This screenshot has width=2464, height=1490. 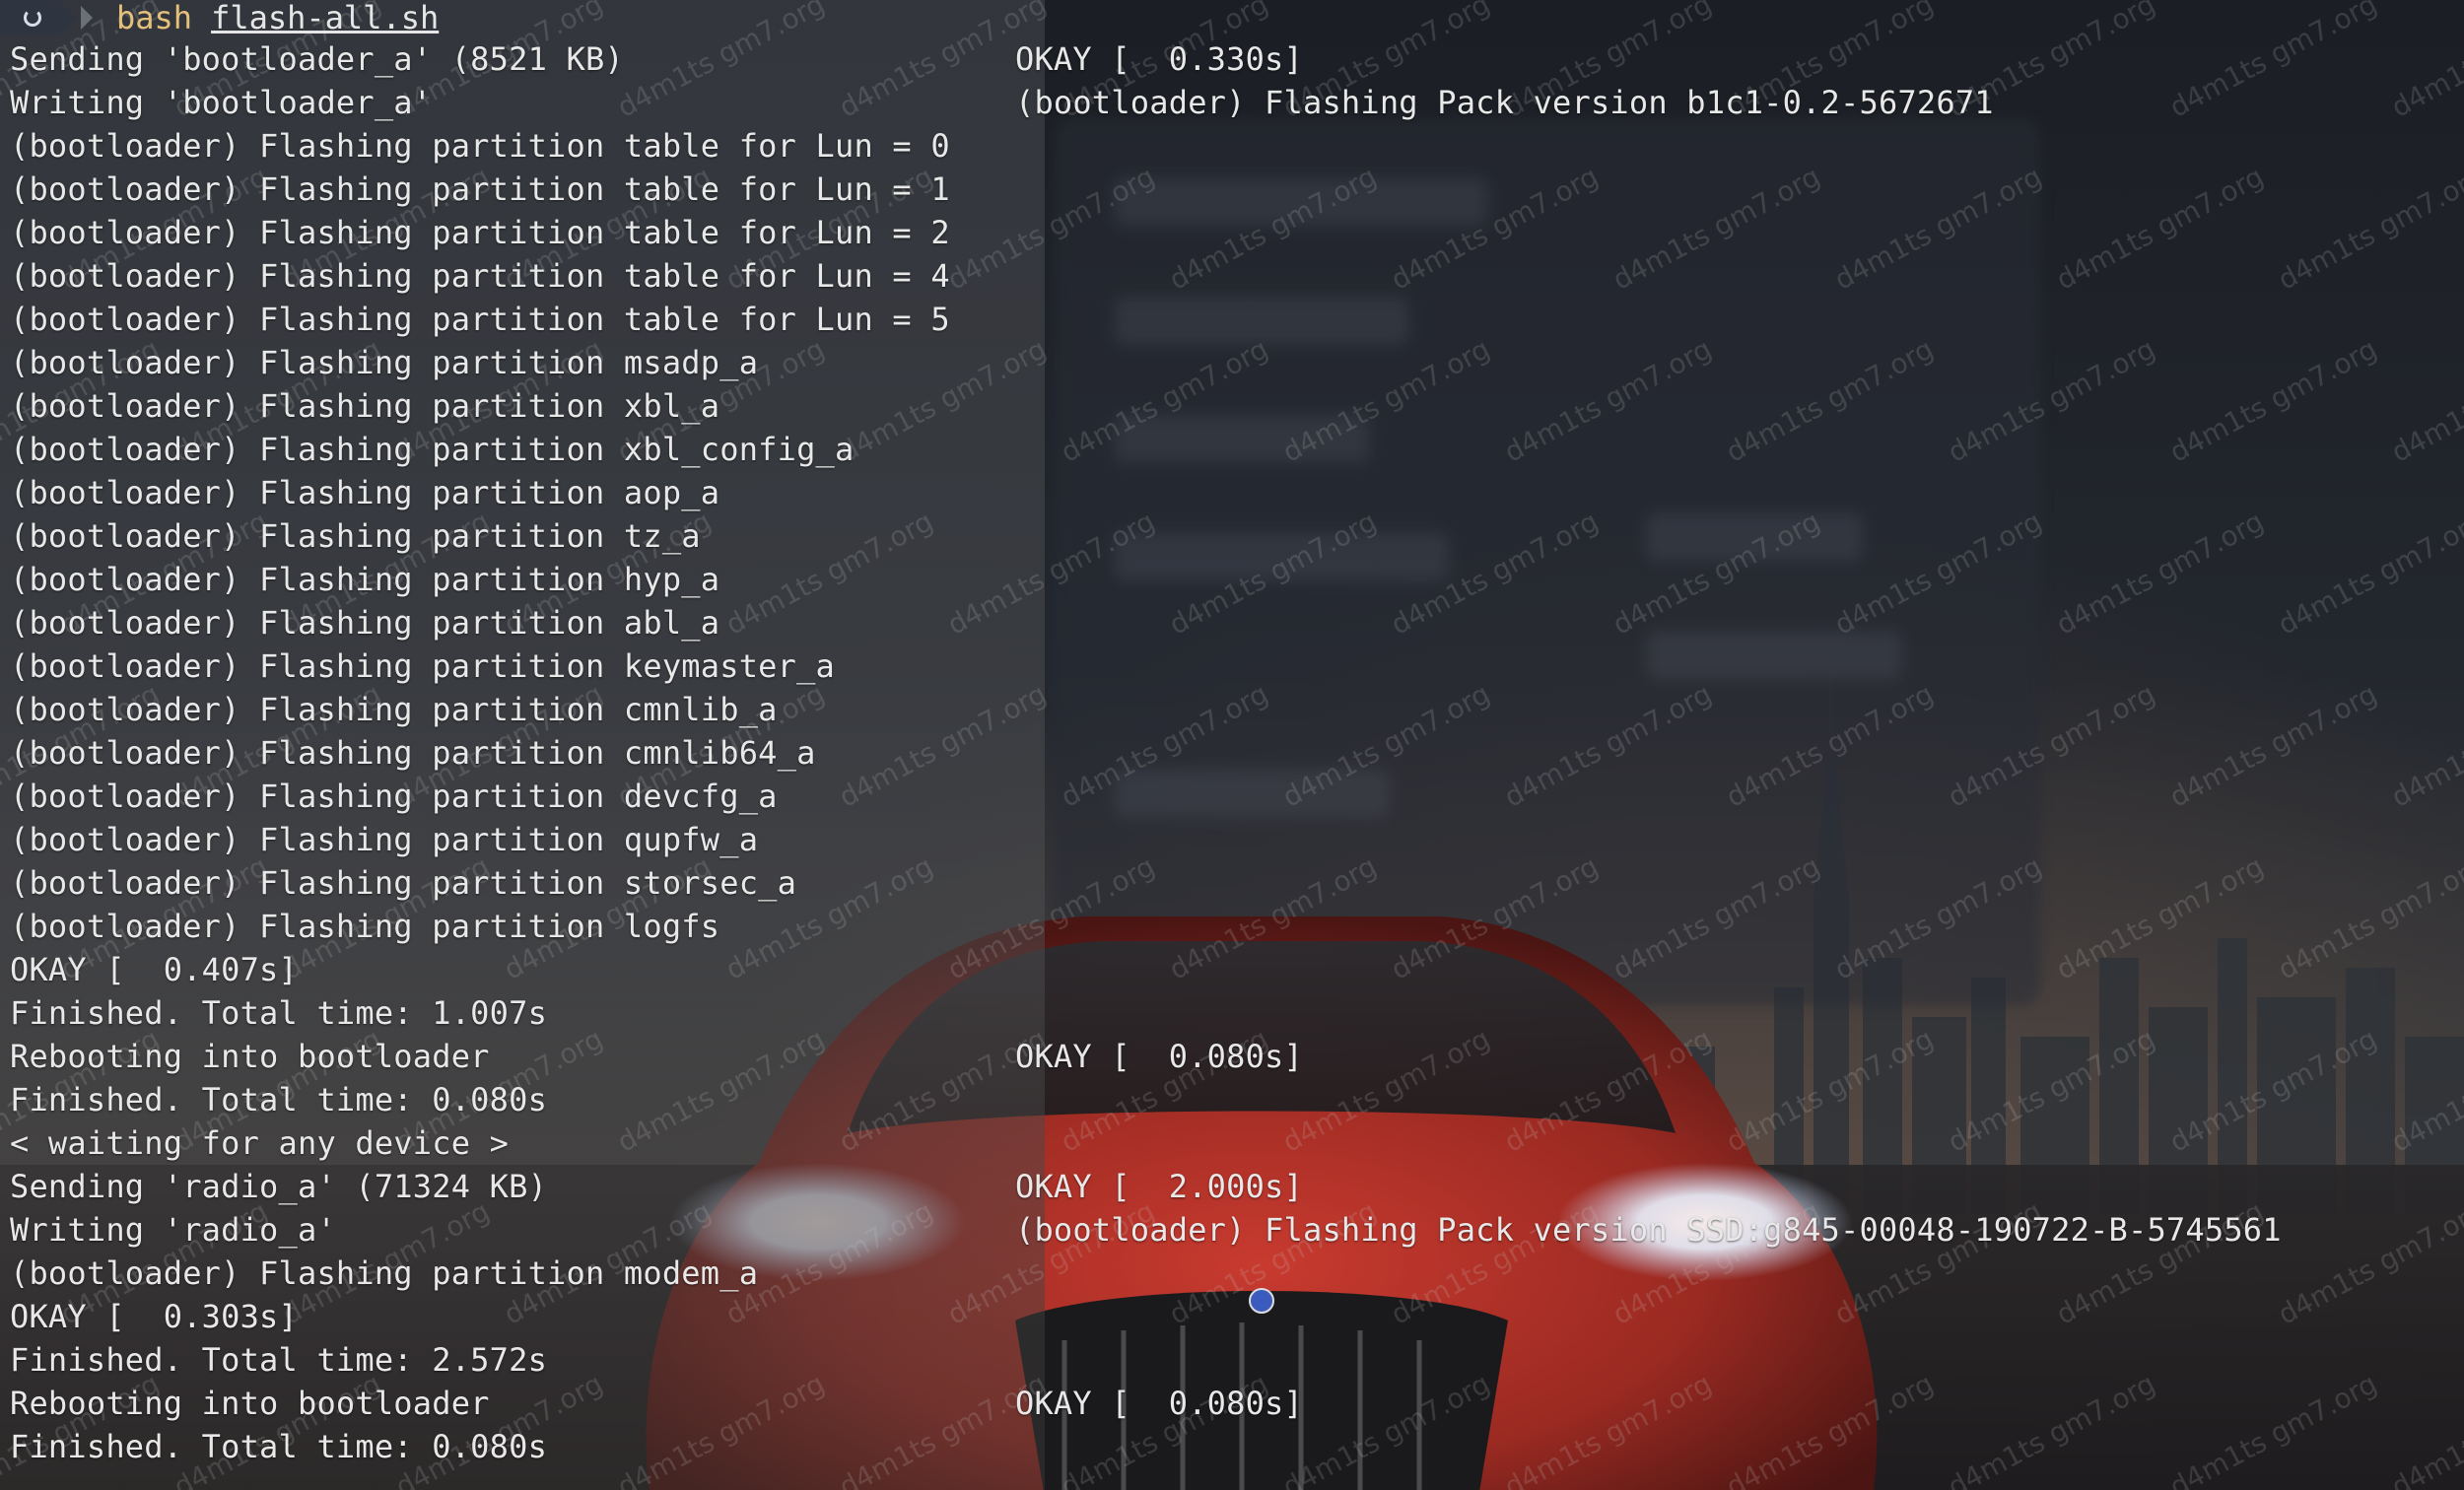 I want to click on output-line-right: OKAY [ 0.330s], so click(x=1159, y=59).